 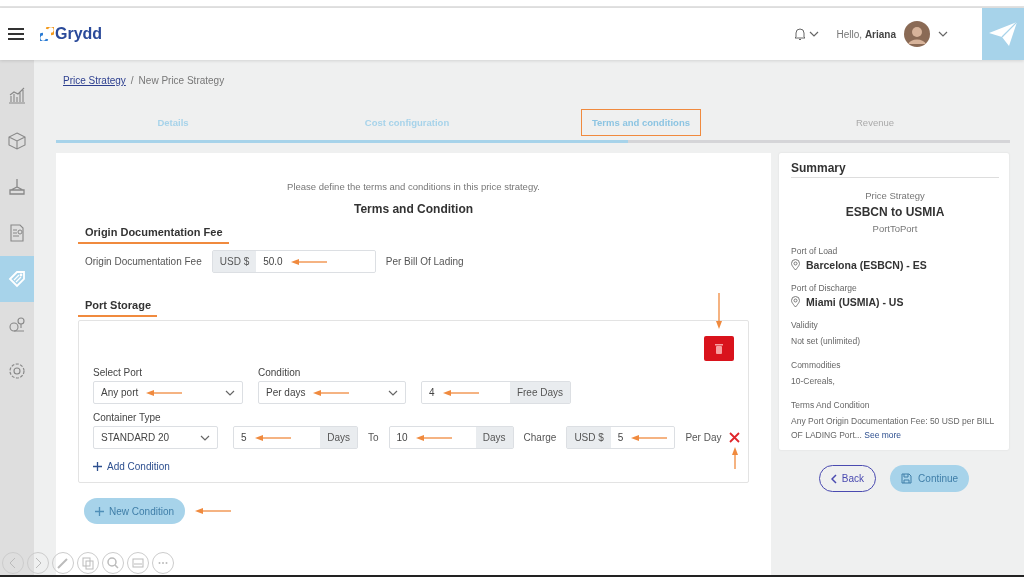 I want to click on pins-icon, so click(x=17, y=325).